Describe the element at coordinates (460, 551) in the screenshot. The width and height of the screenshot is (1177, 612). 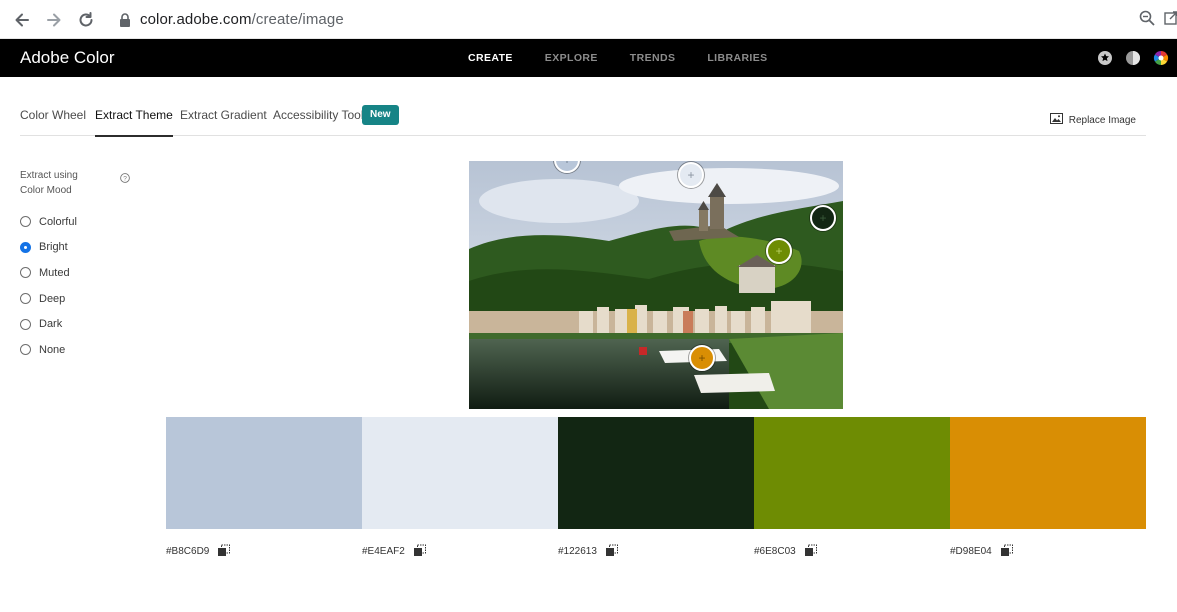
I see `hex-cell-2: #E4EAF2` at that location.